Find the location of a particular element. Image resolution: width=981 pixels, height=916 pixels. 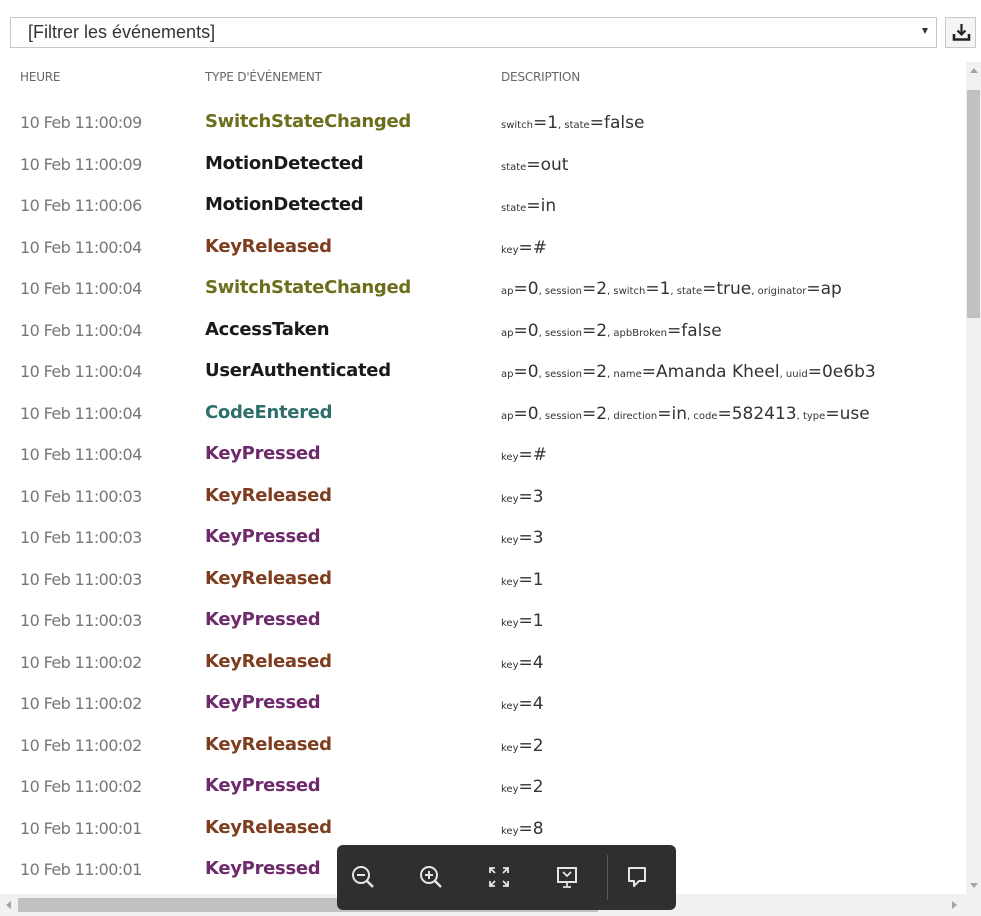

description-value: 2 is located at coordinates (538, 787).